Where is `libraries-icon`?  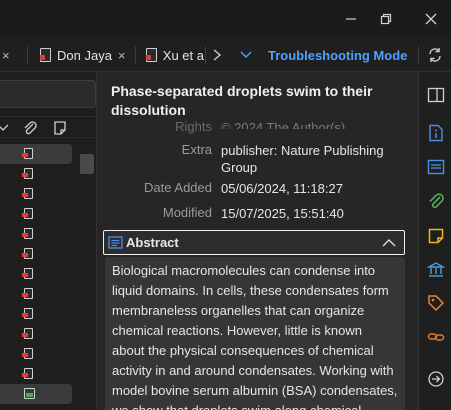 libraries-icon is located at coordinates (436, 270).